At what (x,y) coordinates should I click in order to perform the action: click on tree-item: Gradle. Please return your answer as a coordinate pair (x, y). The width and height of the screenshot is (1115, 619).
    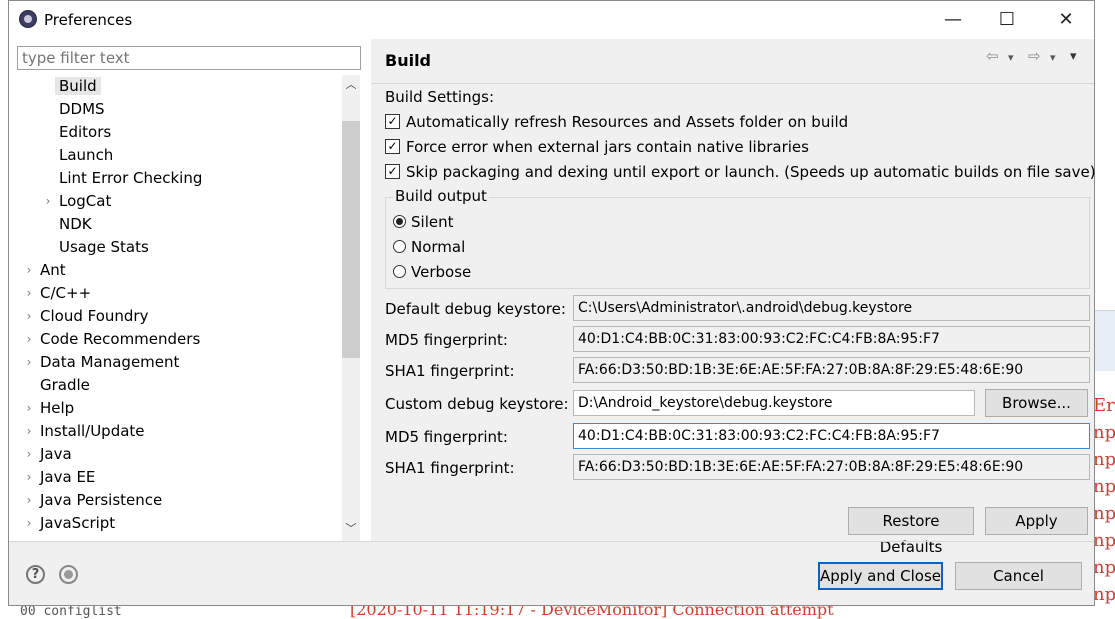
    Looking at the image, I should click on (65, 385).